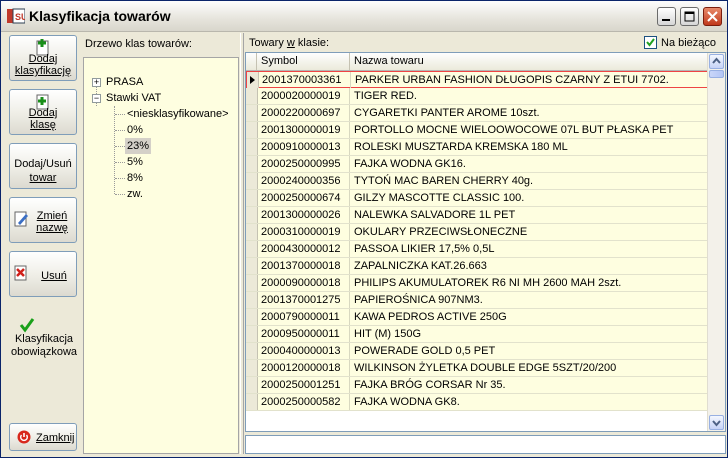  I want to click on rename-label-2: nazwę, so click(52, 228).